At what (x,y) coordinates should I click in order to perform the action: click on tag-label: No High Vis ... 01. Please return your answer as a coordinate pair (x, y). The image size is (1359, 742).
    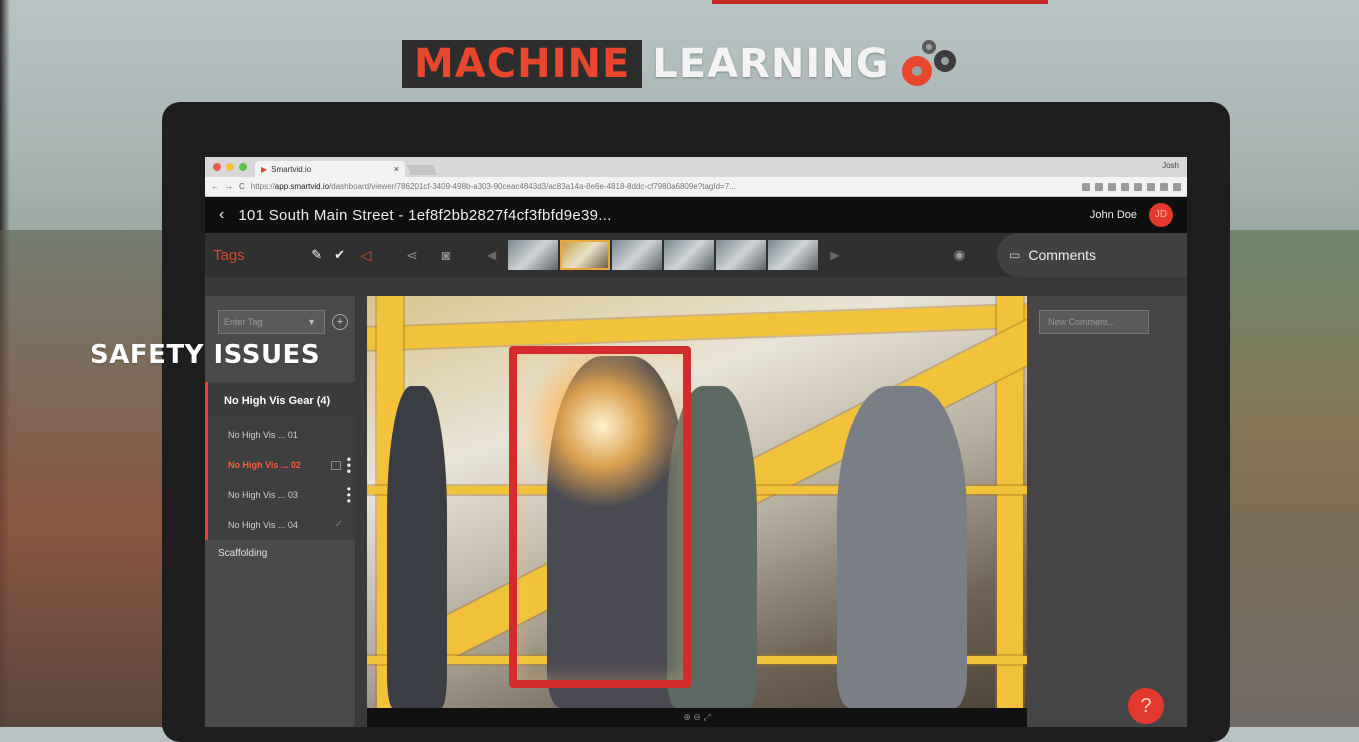
    Looking at the image, I should click on (263, 435).